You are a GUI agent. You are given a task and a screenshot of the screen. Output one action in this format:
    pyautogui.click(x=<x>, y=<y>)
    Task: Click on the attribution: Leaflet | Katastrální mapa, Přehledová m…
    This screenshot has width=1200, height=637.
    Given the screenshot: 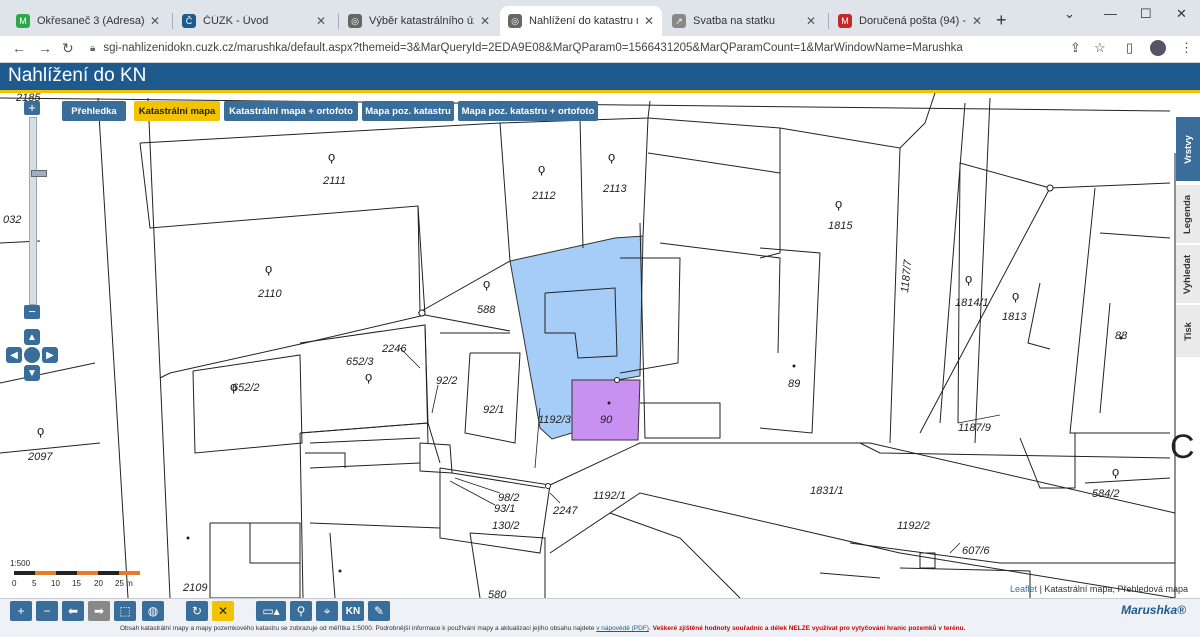 What is the action you would take?
    pyautogui.click(x=1099, y=589)
    